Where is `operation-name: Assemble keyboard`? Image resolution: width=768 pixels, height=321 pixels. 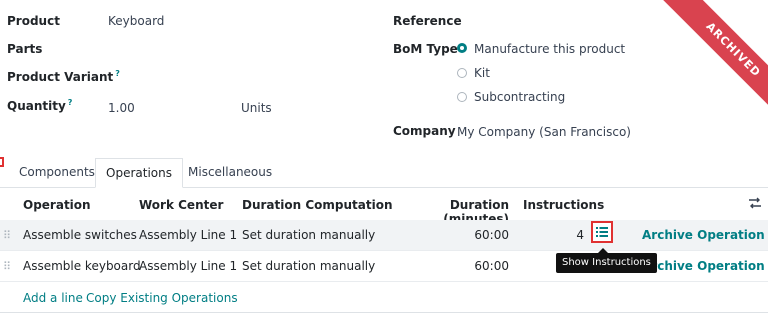
operation-name: Assemble keyboard is located at coordinates (82, 266).